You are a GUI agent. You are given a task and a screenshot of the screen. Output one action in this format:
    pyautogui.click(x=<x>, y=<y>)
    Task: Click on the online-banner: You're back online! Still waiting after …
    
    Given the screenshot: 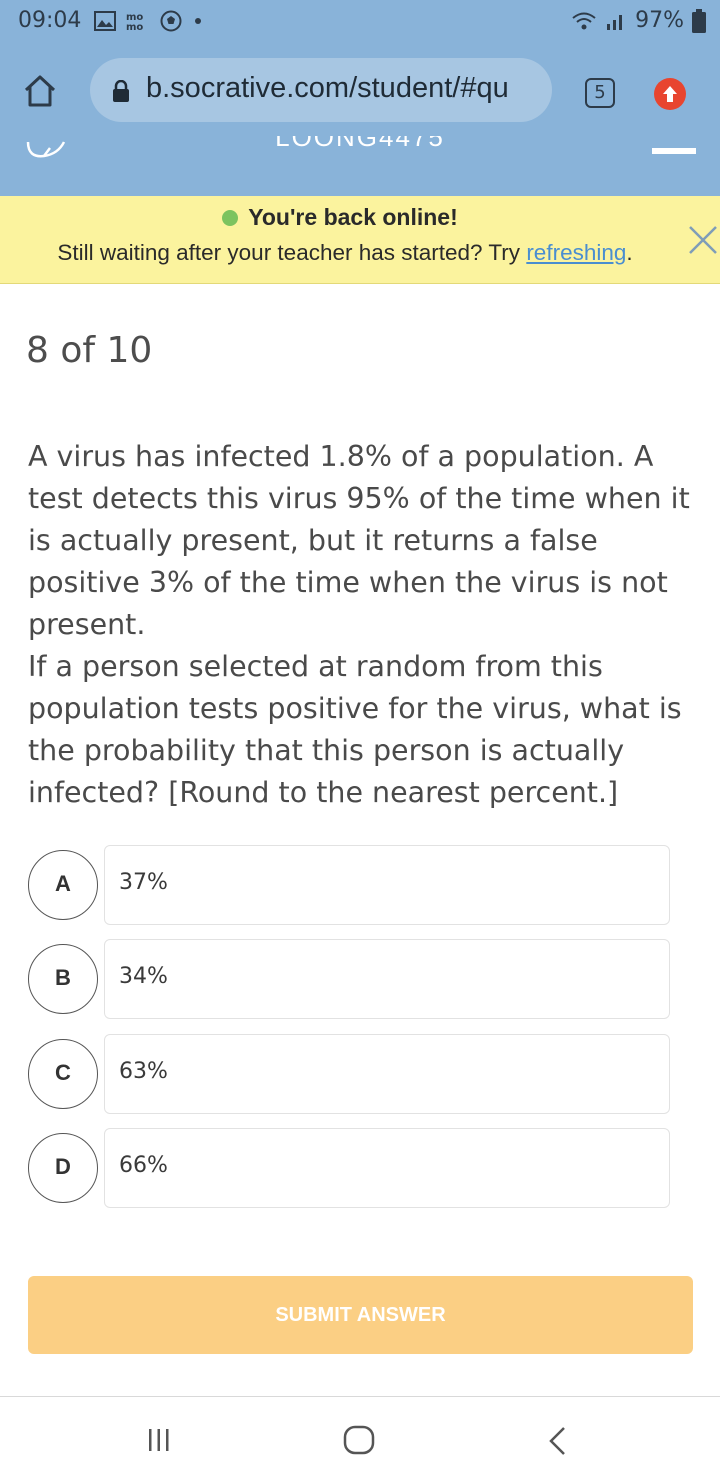 What is the action you would take?
    pyautogui.click(x=360, y=240)
    